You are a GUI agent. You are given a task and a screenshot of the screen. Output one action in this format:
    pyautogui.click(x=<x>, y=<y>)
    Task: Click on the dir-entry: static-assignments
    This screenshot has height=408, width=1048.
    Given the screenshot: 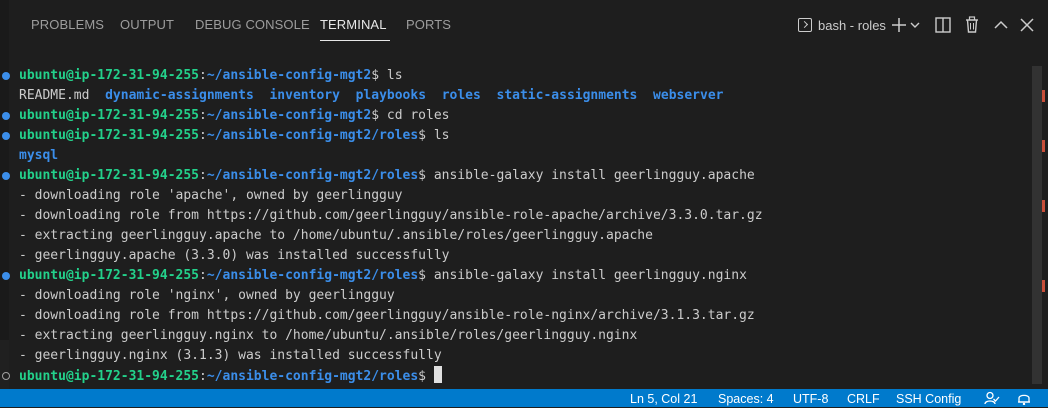 What is the action you would take?
    pyautogui.click(x=567, y=95)
    